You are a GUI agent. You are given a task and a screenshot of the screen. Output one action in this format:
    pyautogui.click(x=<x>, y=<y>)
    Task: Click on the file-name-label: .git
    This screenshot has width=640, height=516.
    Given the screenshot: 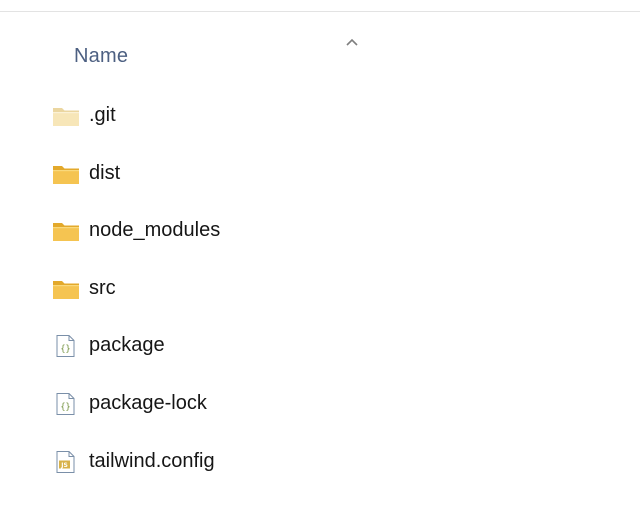 What is the action you would take?
    pyautogui.click(x=102, y=115)
    